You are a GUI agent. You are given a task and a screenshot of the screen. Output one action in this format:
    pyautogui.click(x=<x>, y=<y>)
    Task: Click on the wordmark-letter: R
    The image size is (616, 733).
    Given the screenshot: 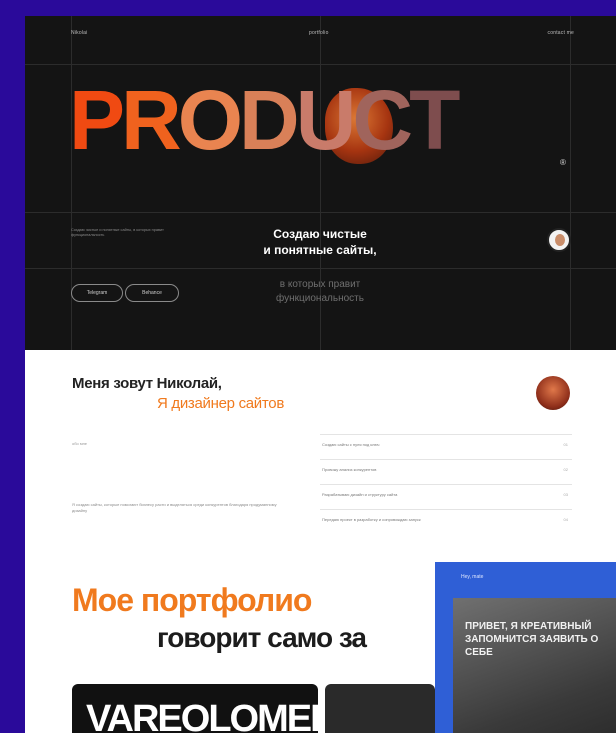 What is the action you would take?
    pyautogui.click(x=151, y=120)
    